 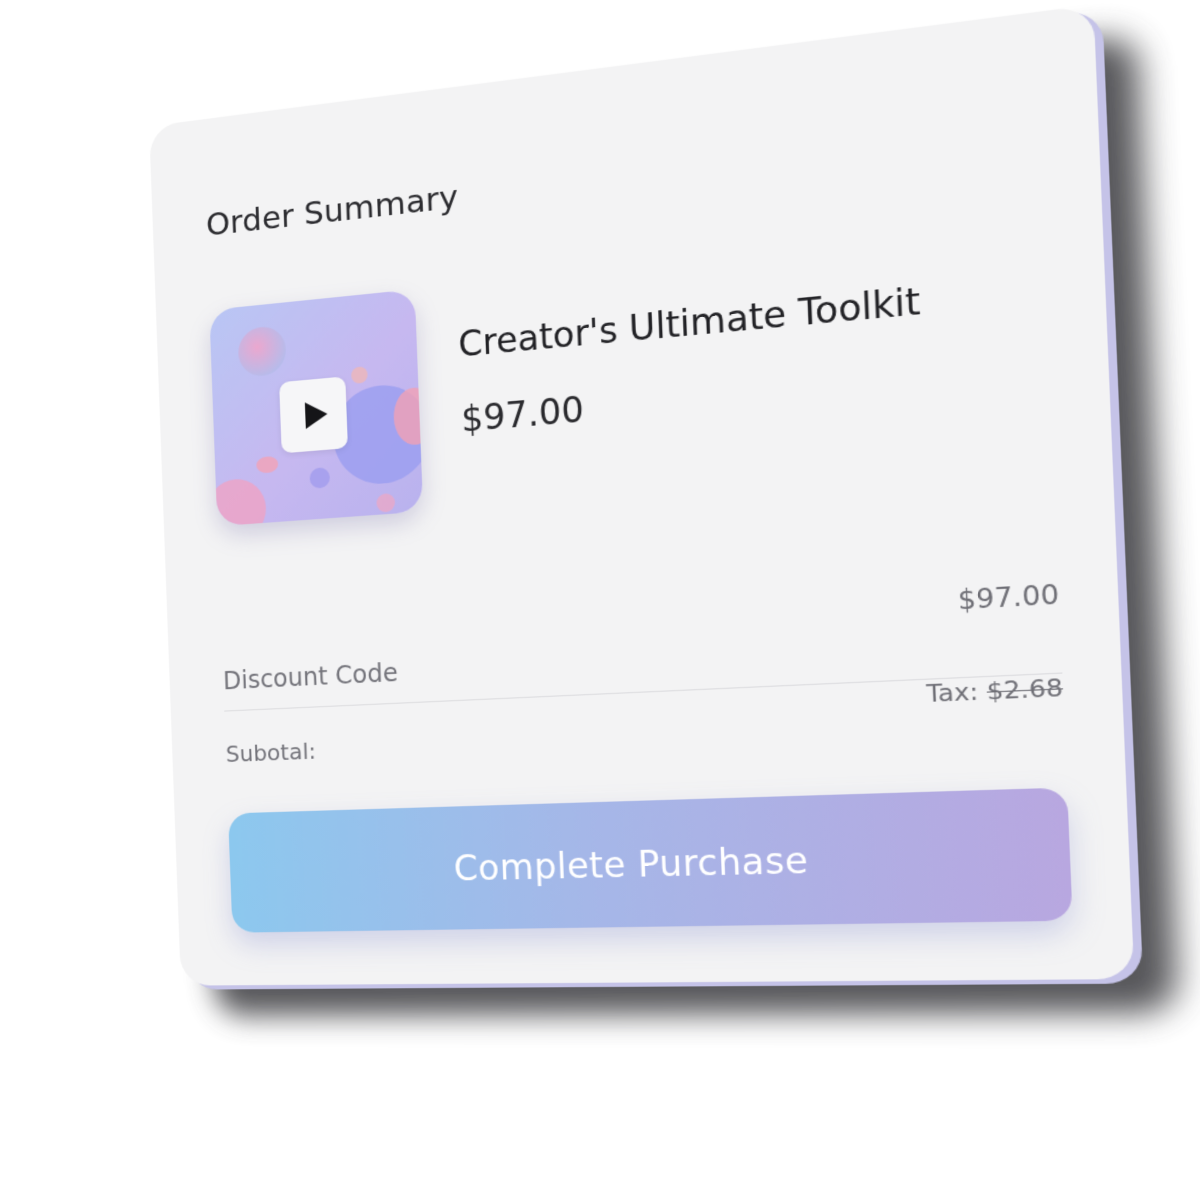 What do you see at coordinates (271, 754) in the screenshot?
I see `subtotal-label: Subotal:` at bounding box center [271, 754].